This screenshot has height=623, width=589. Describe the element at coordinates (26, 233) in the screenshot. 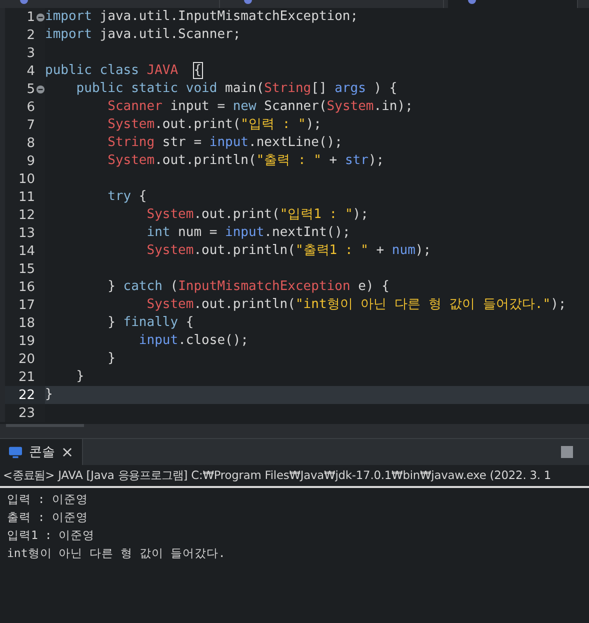

I see `line-number: 13` at that location.